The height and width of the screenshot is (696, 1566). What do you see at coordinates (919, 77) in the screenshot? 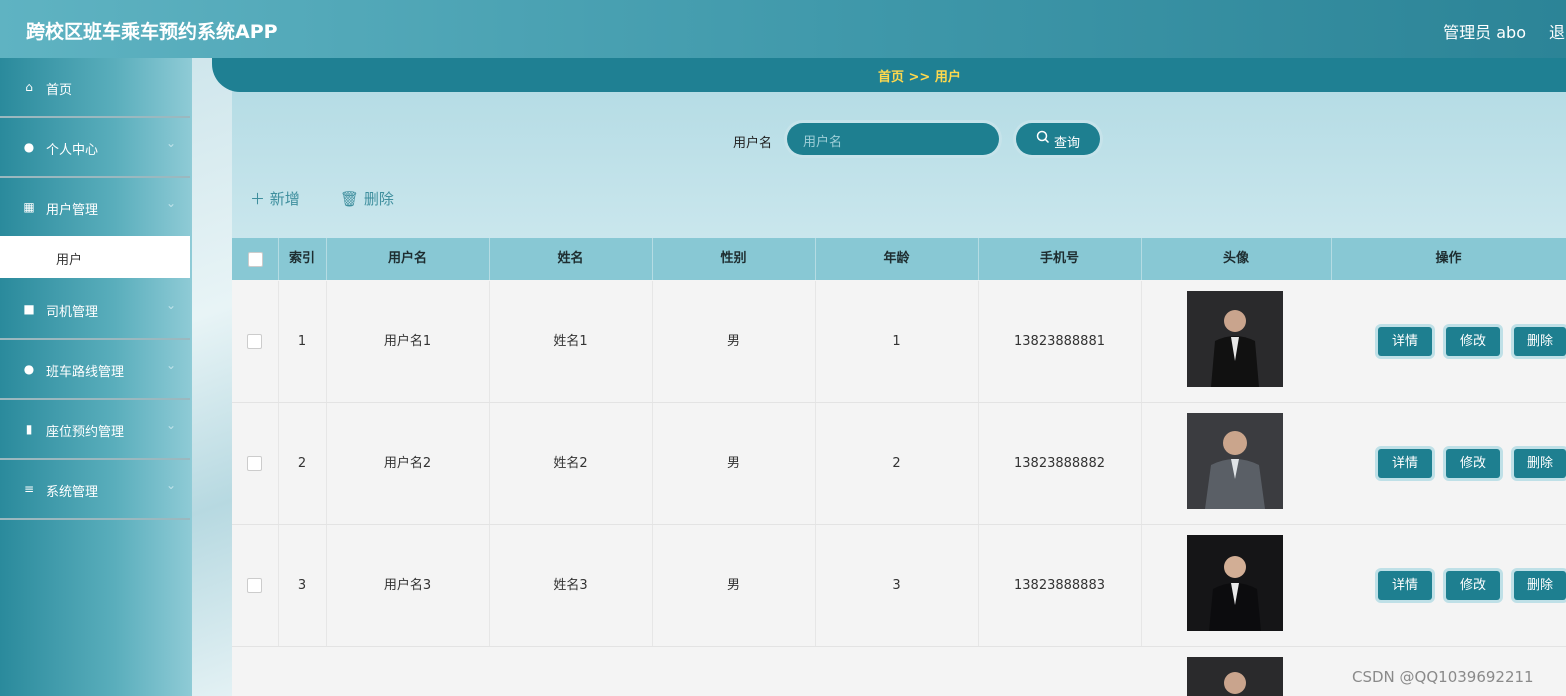
I see `breadcrumb-text: 首页 >> 用户` at bounding box center [919, 77].